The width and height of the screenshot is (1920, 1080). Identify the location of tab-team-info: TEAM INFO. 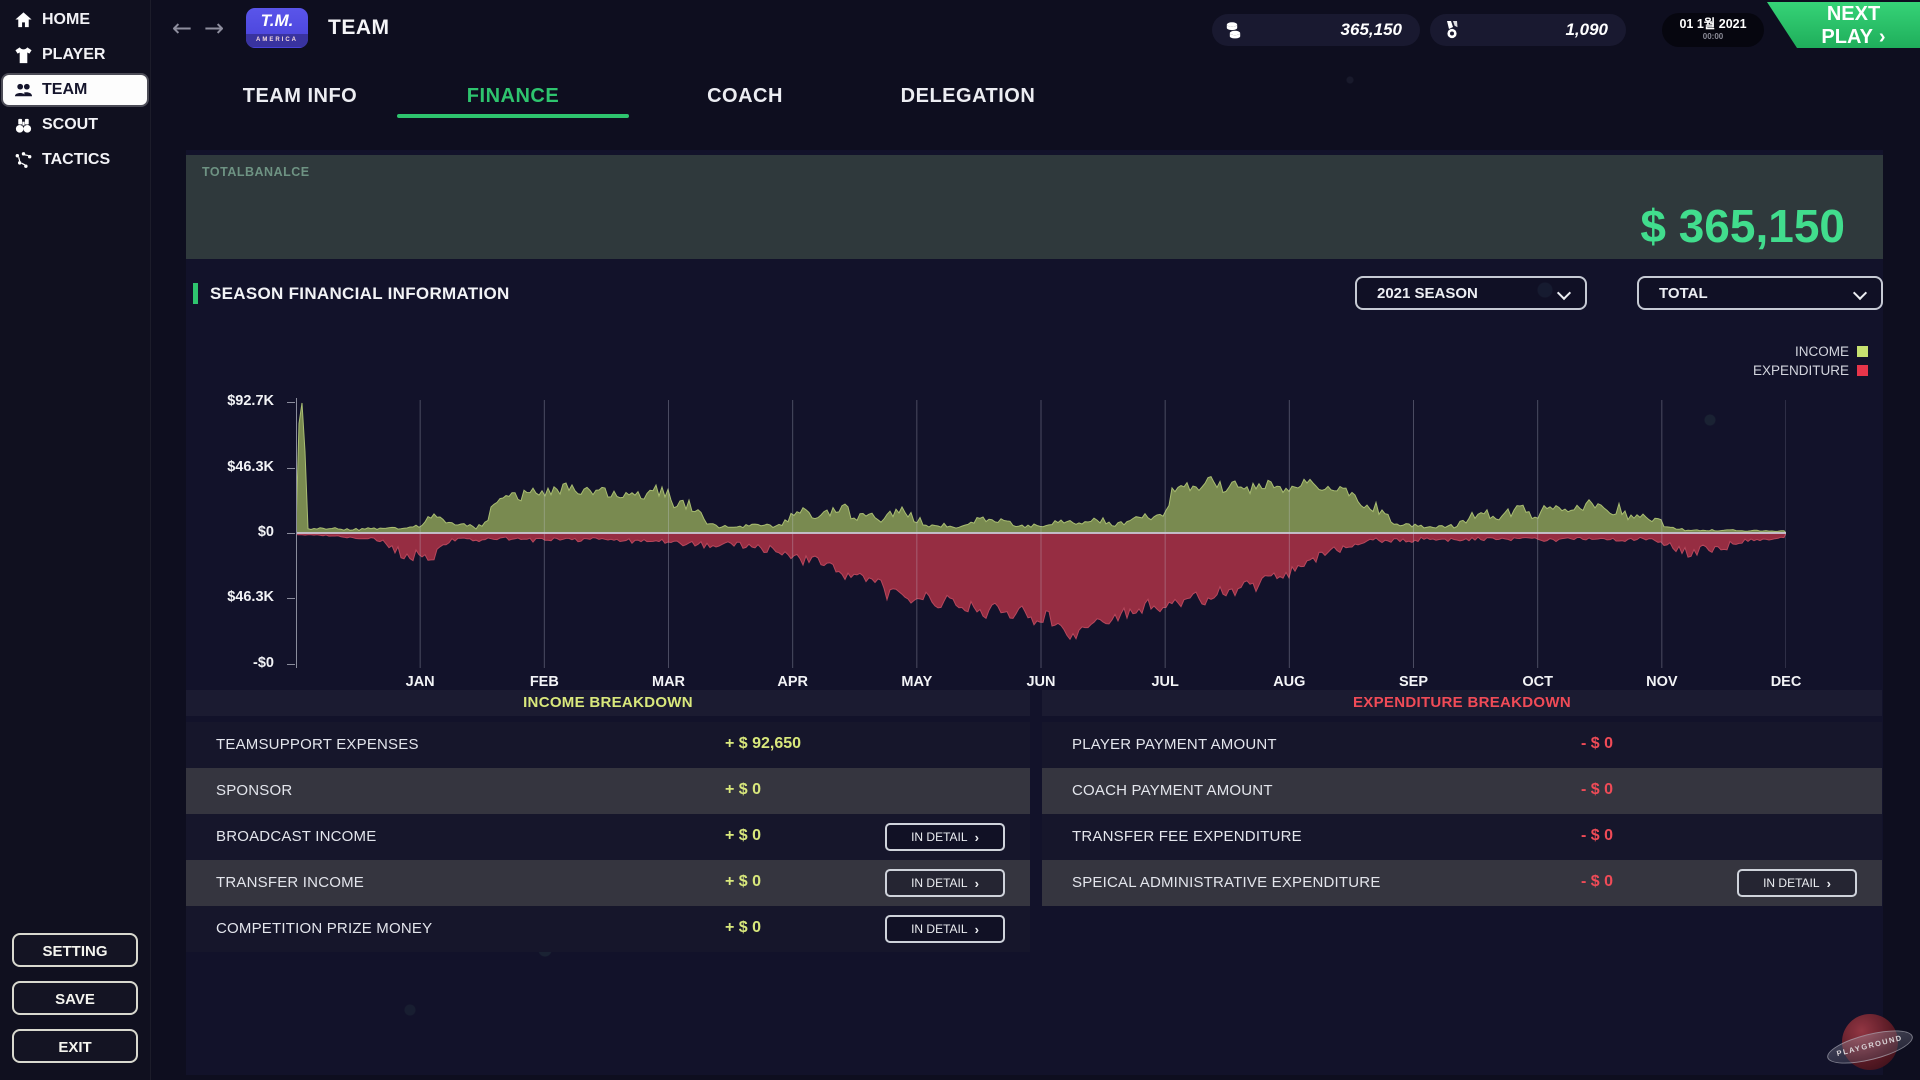
(300, 96).